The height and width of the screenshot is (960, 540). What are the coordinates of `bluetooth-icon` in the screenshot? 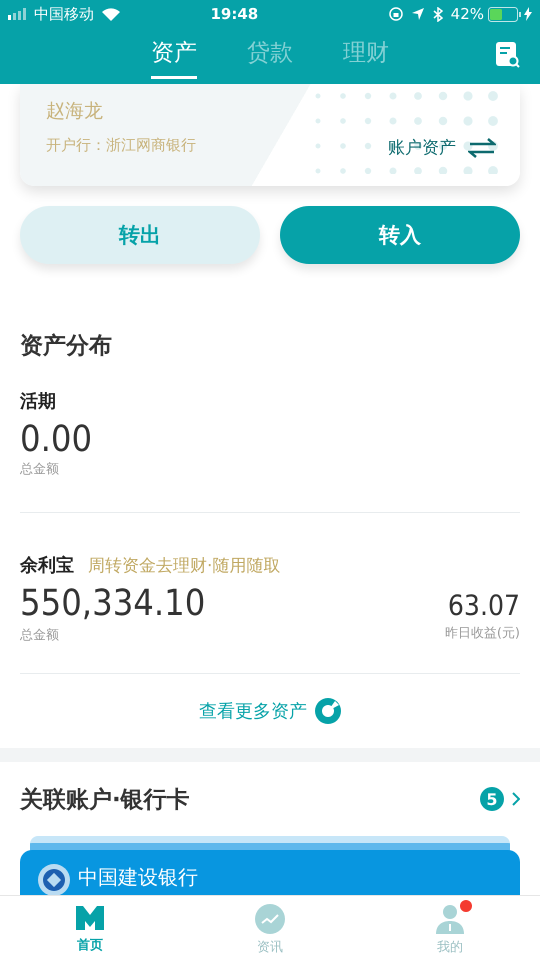 It's located at (437, 14).